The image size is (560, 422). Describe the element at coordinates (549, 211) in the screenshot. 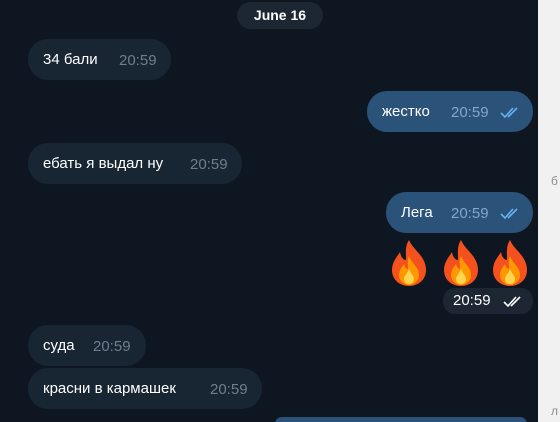

I see `side-panel-edge: б л` at that location.